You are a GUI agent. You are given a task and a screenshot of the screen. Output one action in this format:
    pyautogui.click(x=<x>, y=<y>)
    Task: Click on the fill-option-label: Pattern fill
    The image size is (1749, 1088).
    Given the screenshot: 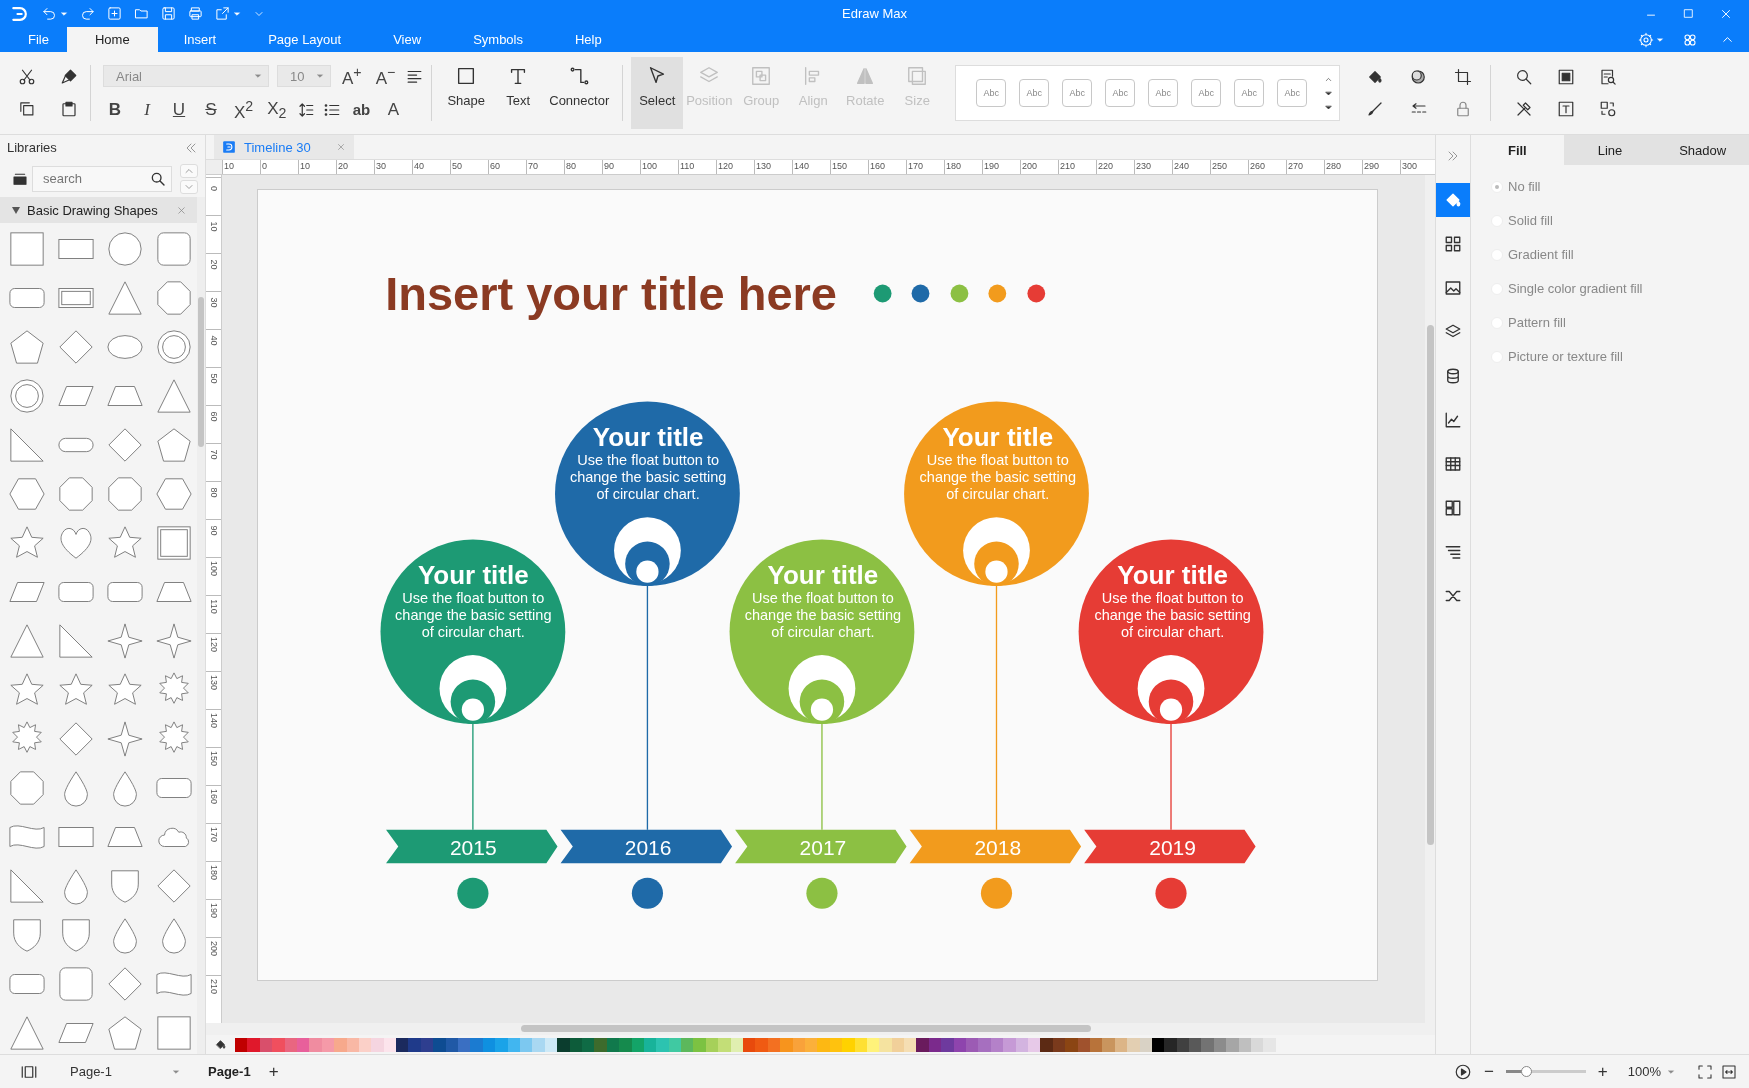 What is the action you would take?
    pyautogui.click(x=1537, y=322)
    